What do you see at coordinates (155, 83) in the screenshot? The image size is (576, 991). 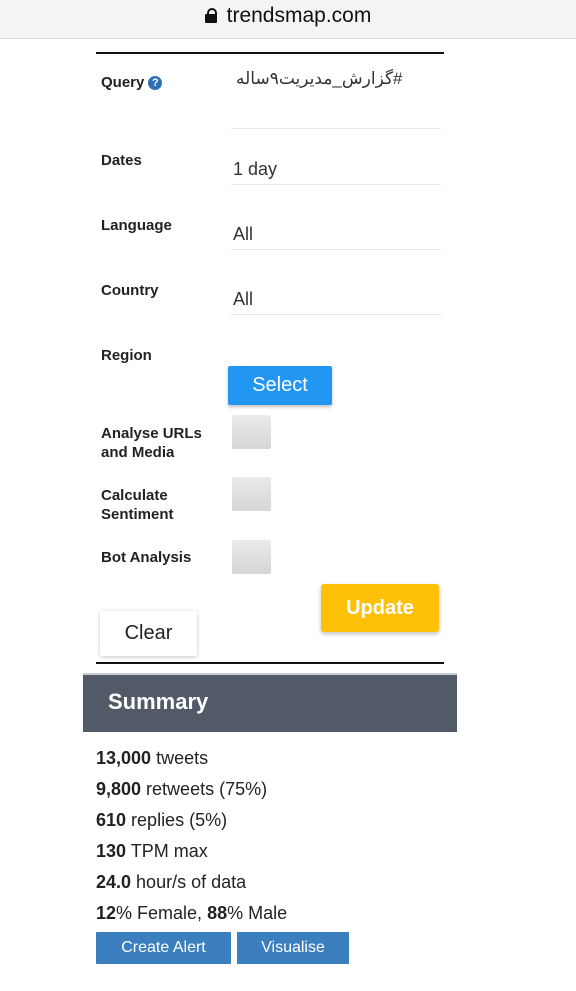 I see `help-icon: ?` at bounding box center [155, 83].